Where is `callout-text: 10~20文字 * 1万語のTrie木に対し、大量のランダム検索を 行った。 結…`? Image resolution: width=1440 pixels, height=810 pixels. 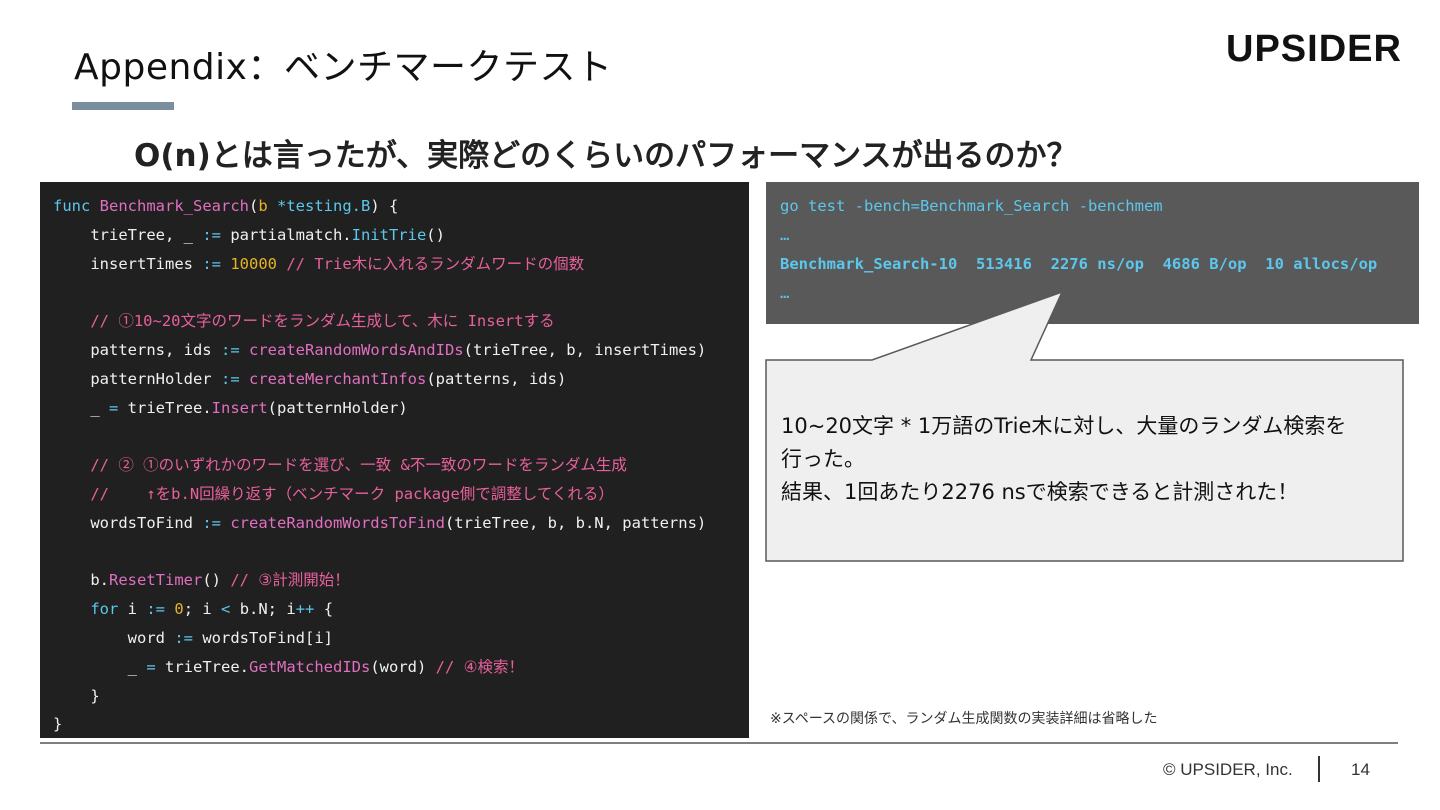 callout-text: 10~20文字 * 1万語のTrie木に対し、大量のランダム検索を 行った。 結… is located at coordinates (1086, 459).